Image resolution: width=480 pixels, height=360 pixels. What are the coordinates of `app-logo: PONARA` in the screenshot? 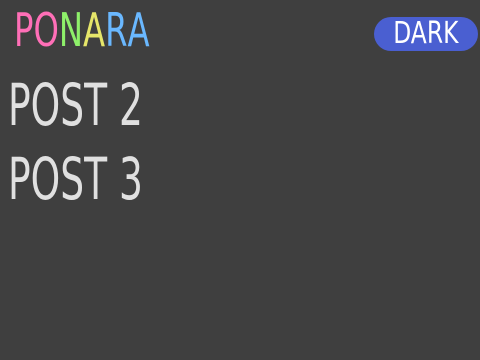 It's located at (82, 30).